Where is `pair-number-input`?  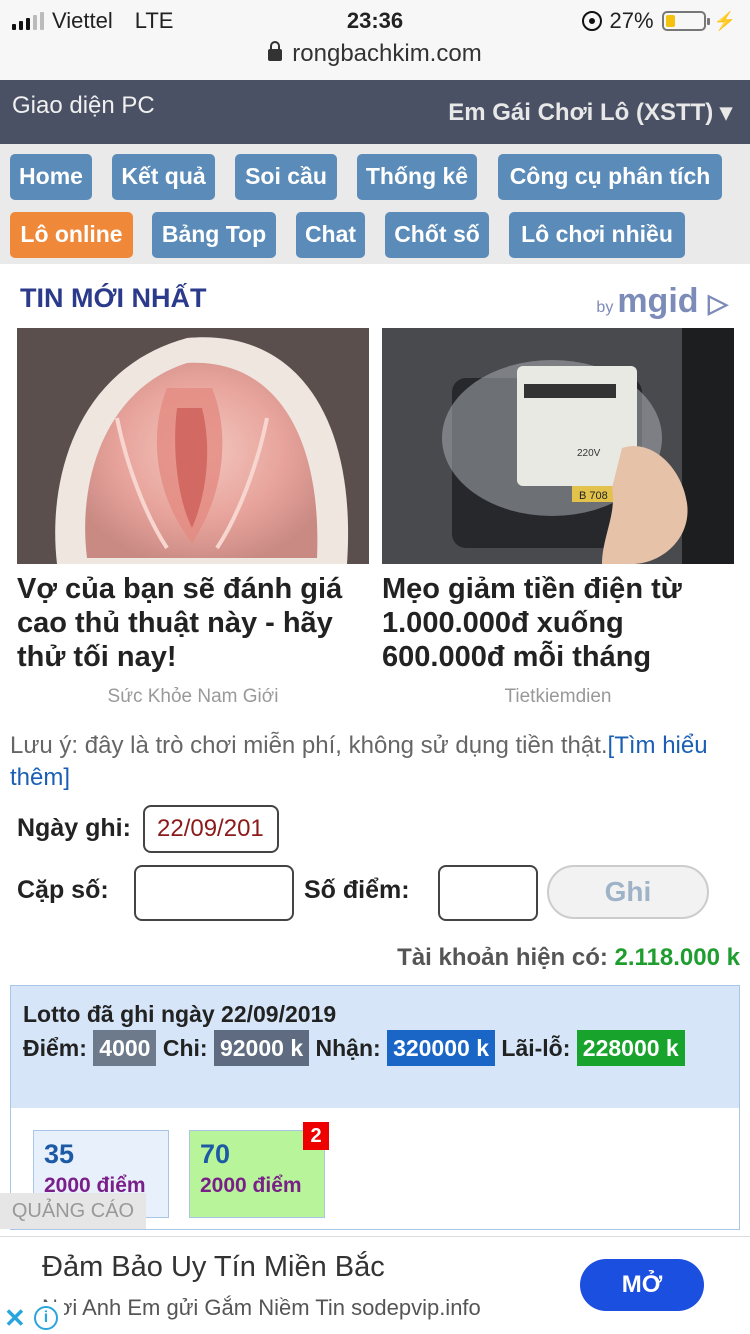
pair-number-input is located at coordinates (214, 893).